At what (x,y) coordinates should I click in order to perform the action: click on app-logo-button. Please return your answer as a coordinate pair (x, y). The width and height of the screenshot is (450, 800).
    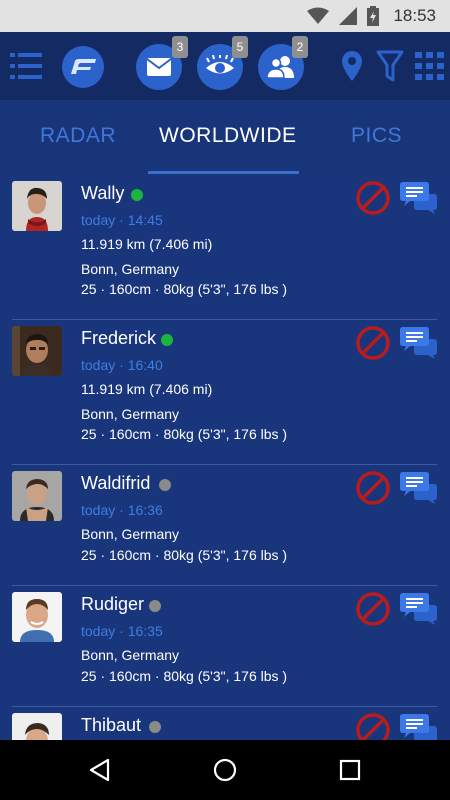
    Looking at the image, I should click on (83, 67).